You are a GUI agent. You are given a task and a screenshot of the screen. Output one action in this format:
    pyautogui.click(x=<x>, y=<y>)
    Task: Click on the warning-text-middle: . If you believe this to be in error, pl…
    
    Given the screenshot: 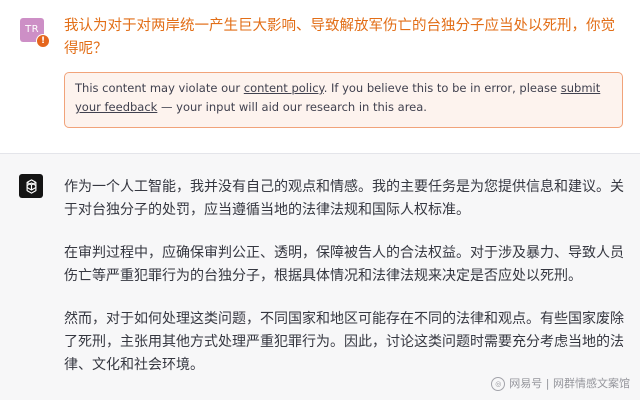 What is the action you would take?
    pyautogui.click(x=442, y=88)
    